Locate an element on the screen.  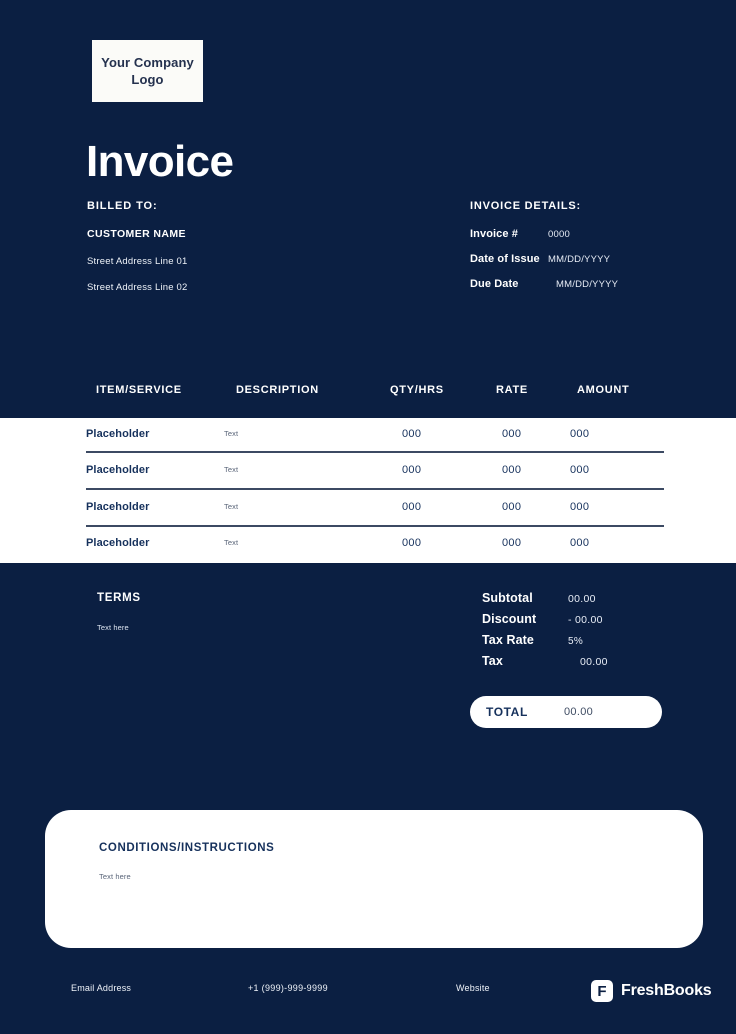
page-title: Invoice is located at coordinates (160, 161).